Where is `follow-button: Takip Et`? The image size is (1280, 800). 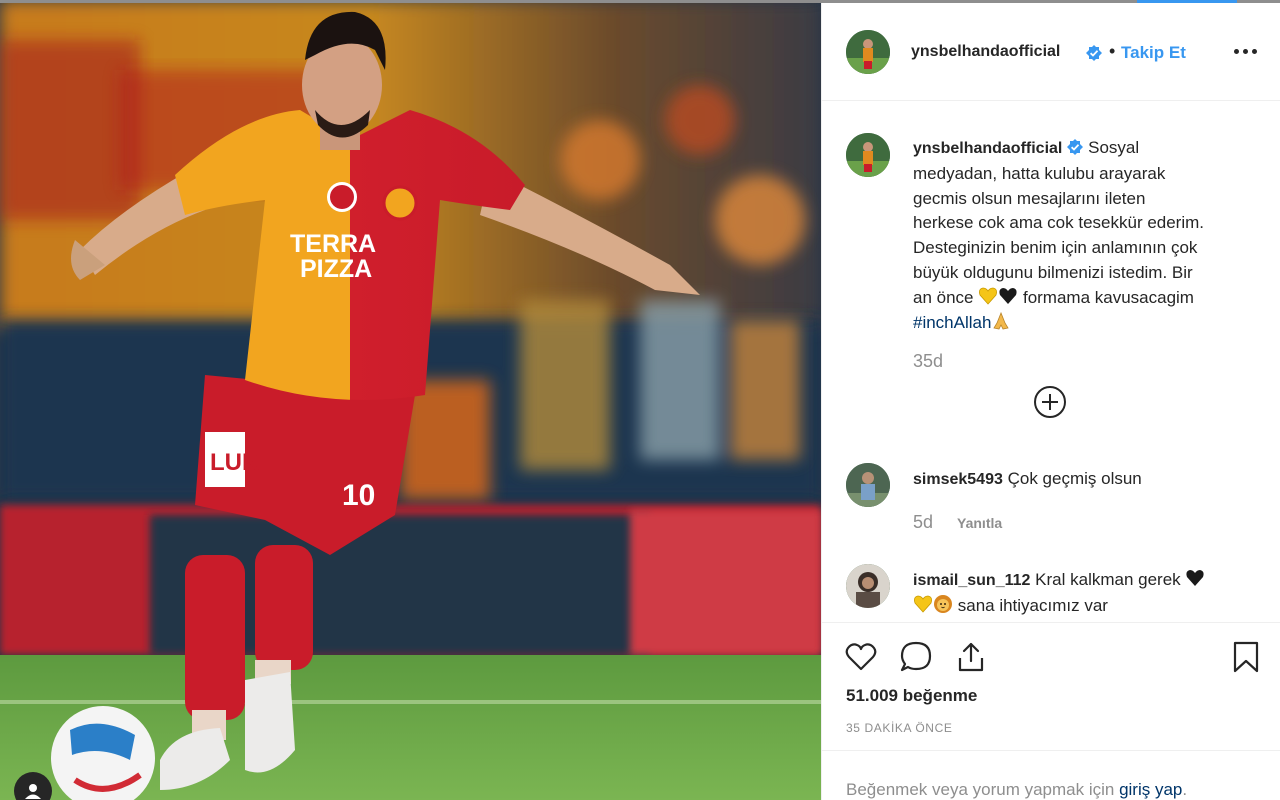 follow-button: Takip Et is located at coordinates (1153, 53).